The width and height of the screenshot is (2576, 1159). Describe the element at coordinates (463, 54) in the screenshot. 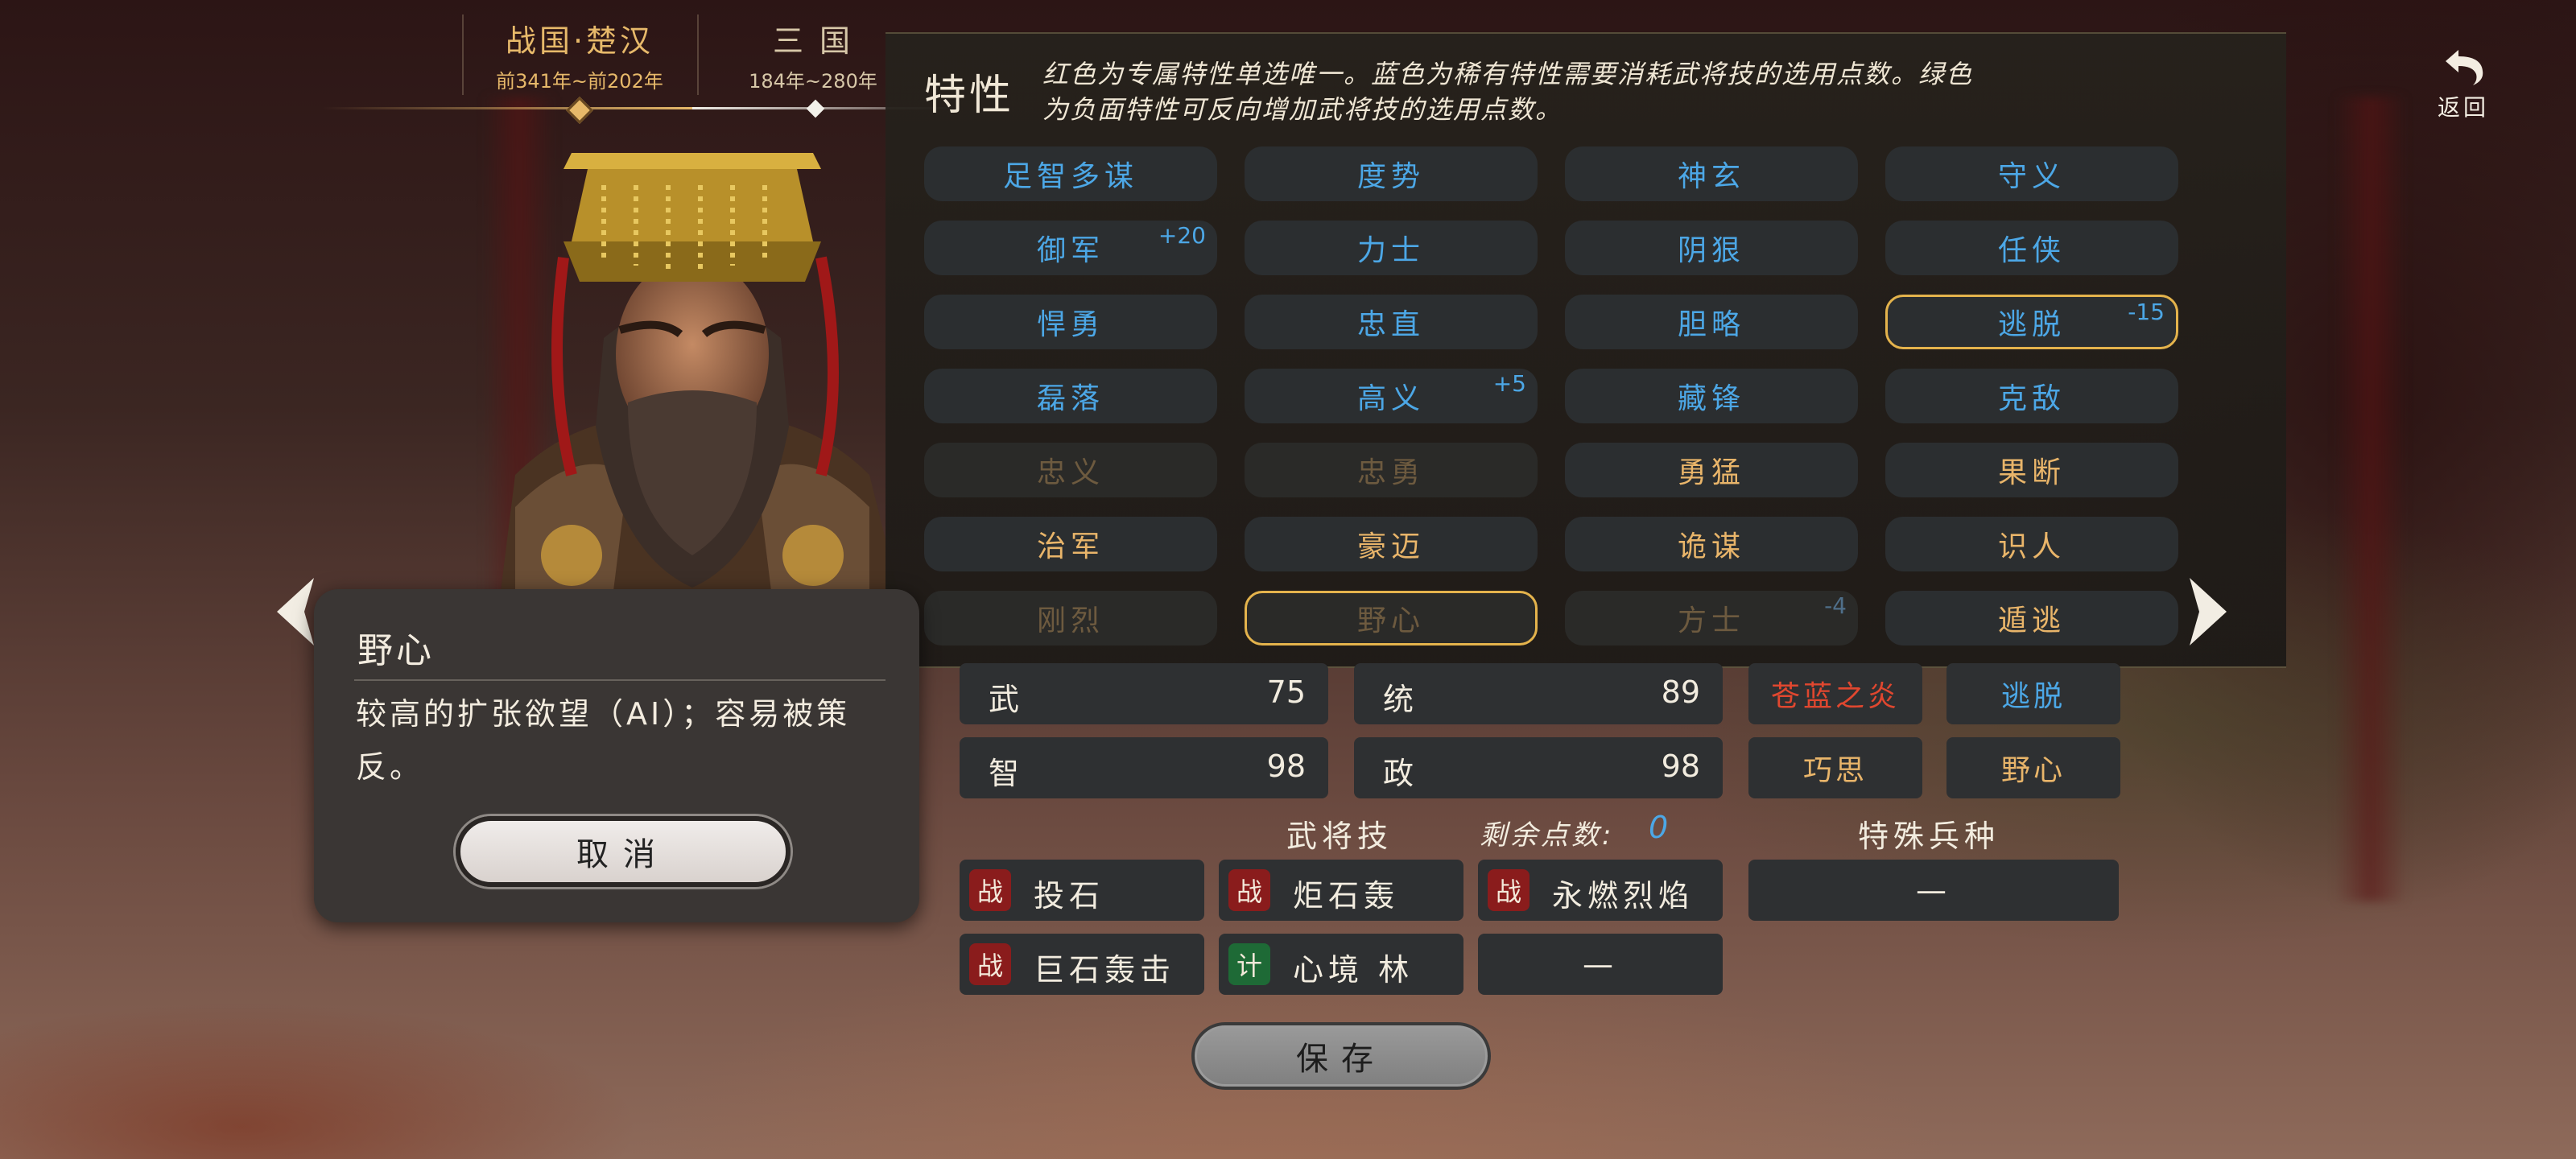

I see `tab-divider` at that location.